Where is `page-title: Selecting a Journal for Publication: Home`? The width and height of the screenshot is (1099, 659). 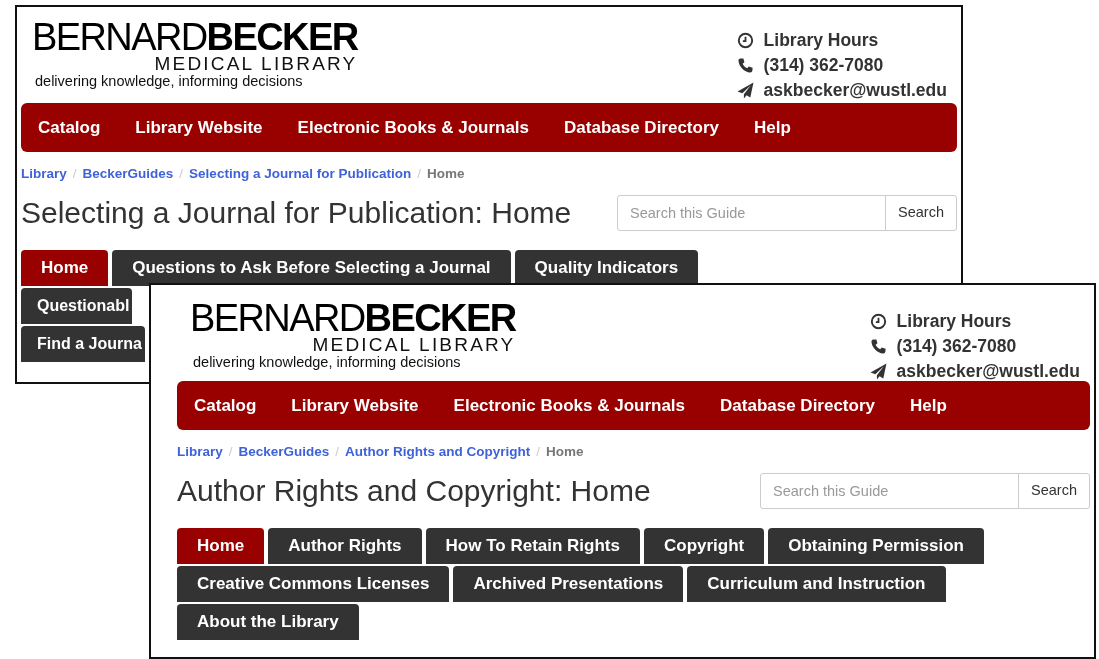 page-title: Selecting a Journal for Publication: Home is located at coordinates (296, 213).